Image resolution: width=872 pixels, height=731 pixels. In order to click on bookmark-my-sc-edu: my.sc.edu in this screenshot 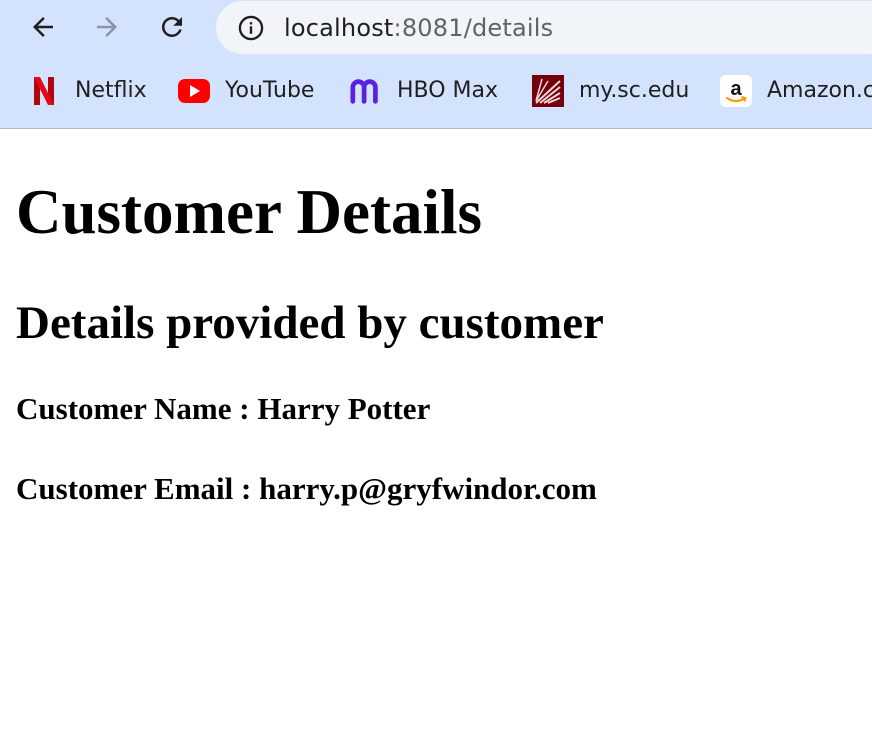, I will do `click(610, 91)`.